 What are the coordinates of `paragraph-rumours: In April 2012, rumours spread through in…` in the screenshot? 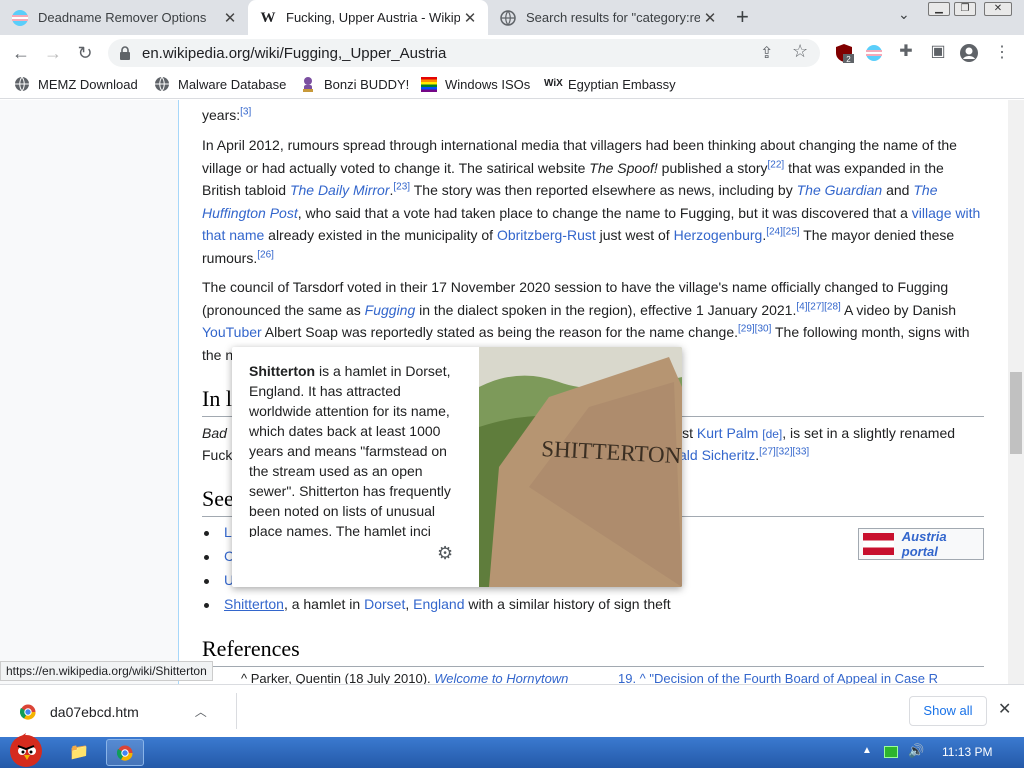 It's located at (591, 201).